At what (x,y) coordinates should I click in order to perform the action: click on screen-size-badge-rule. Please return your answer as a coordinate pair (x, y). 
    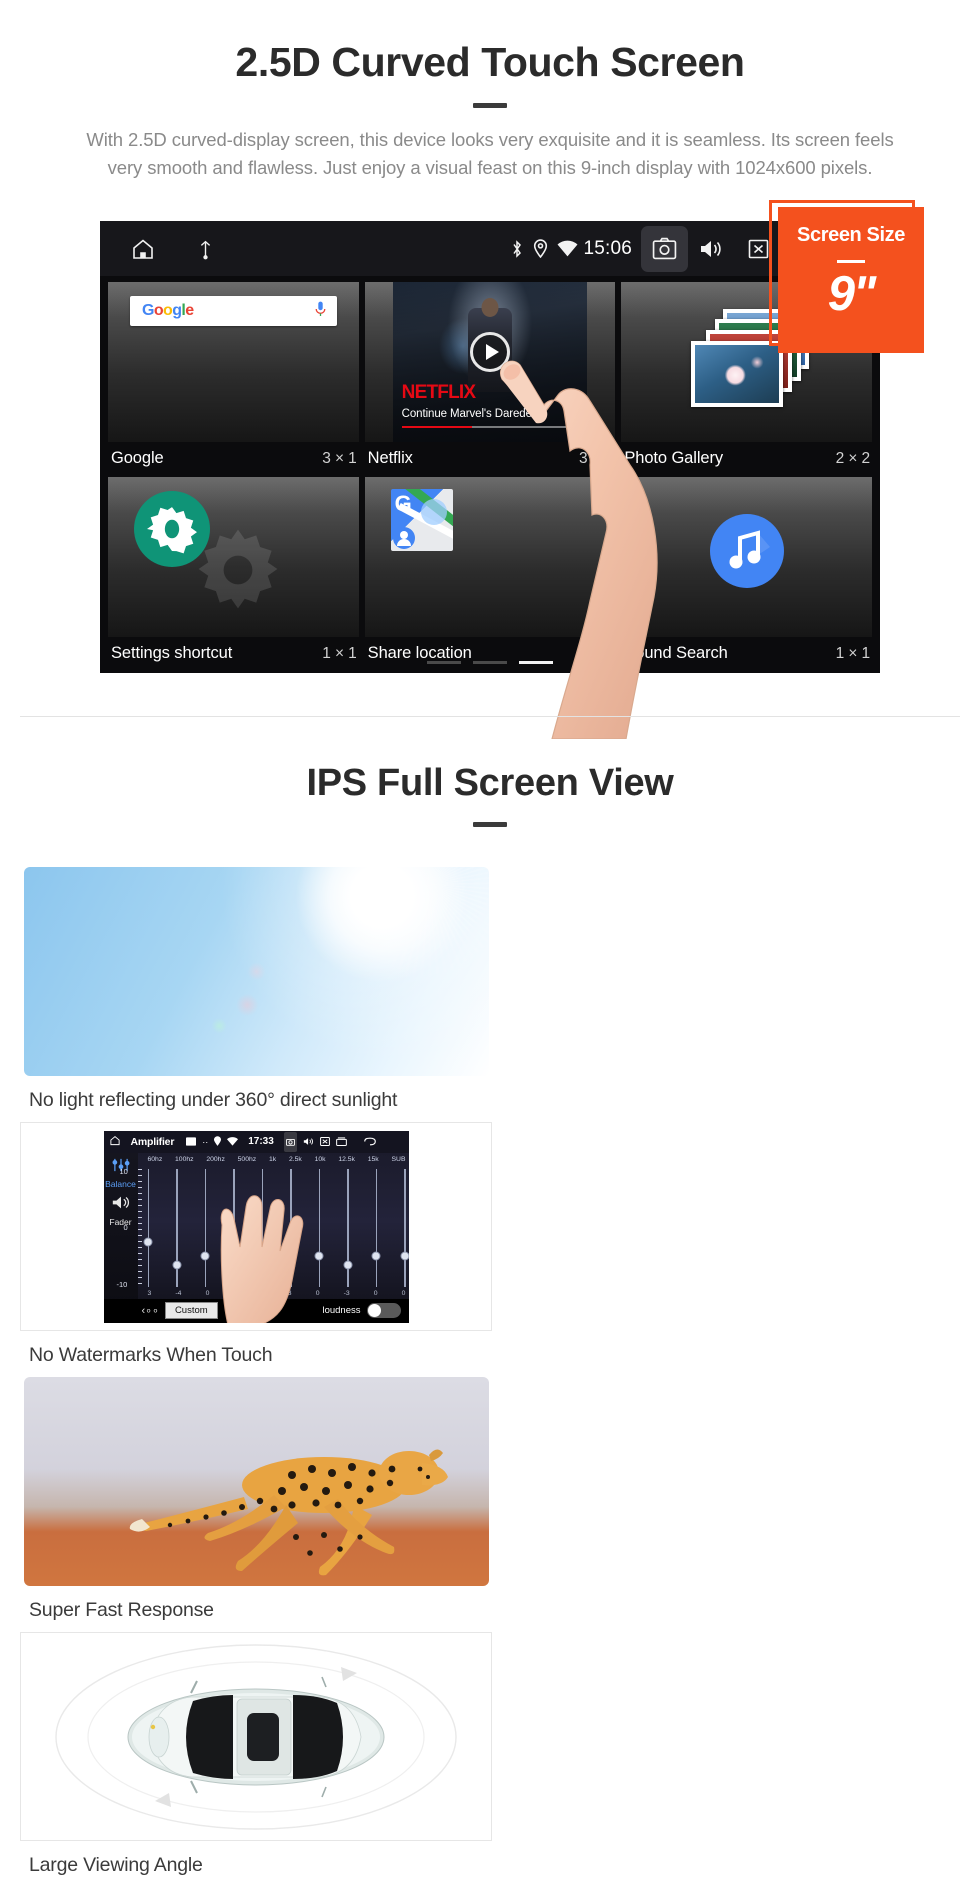
    Looking at the image, I should click on (851, 261).